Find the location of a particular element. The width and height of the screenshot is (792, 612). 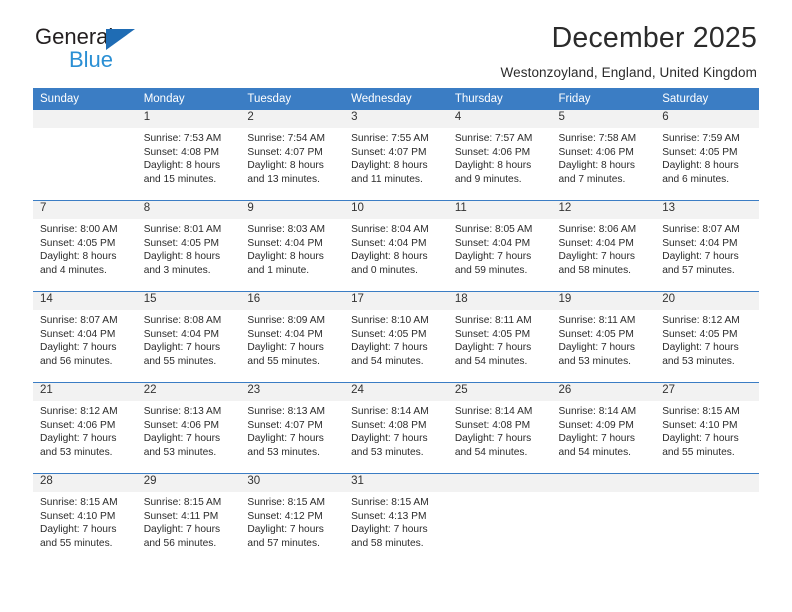

day-number: 13 is located at coordinates (707, 210).